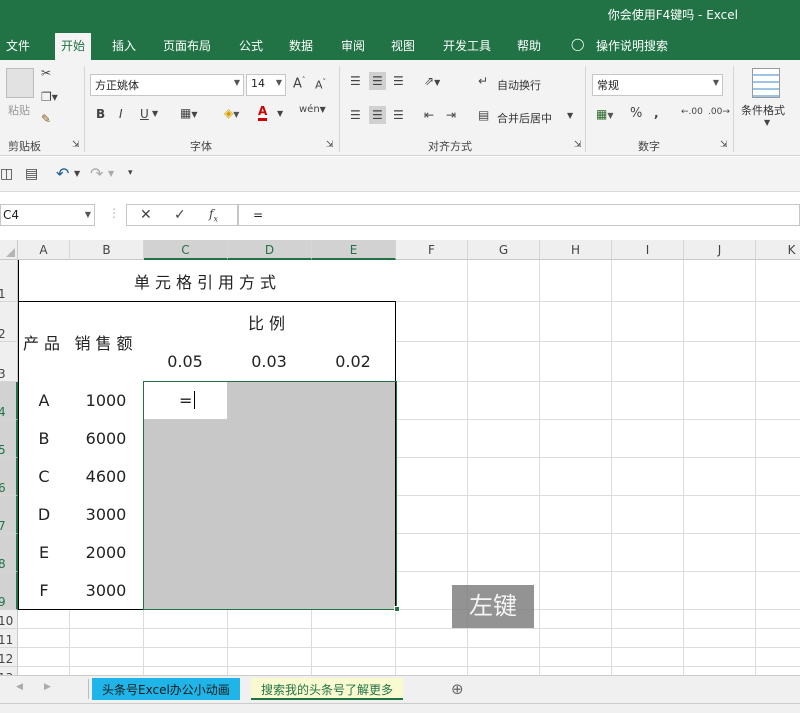 The width and height of the screenshot is (800, 713). I want to click on column-header-i: I, so click(648, 250).